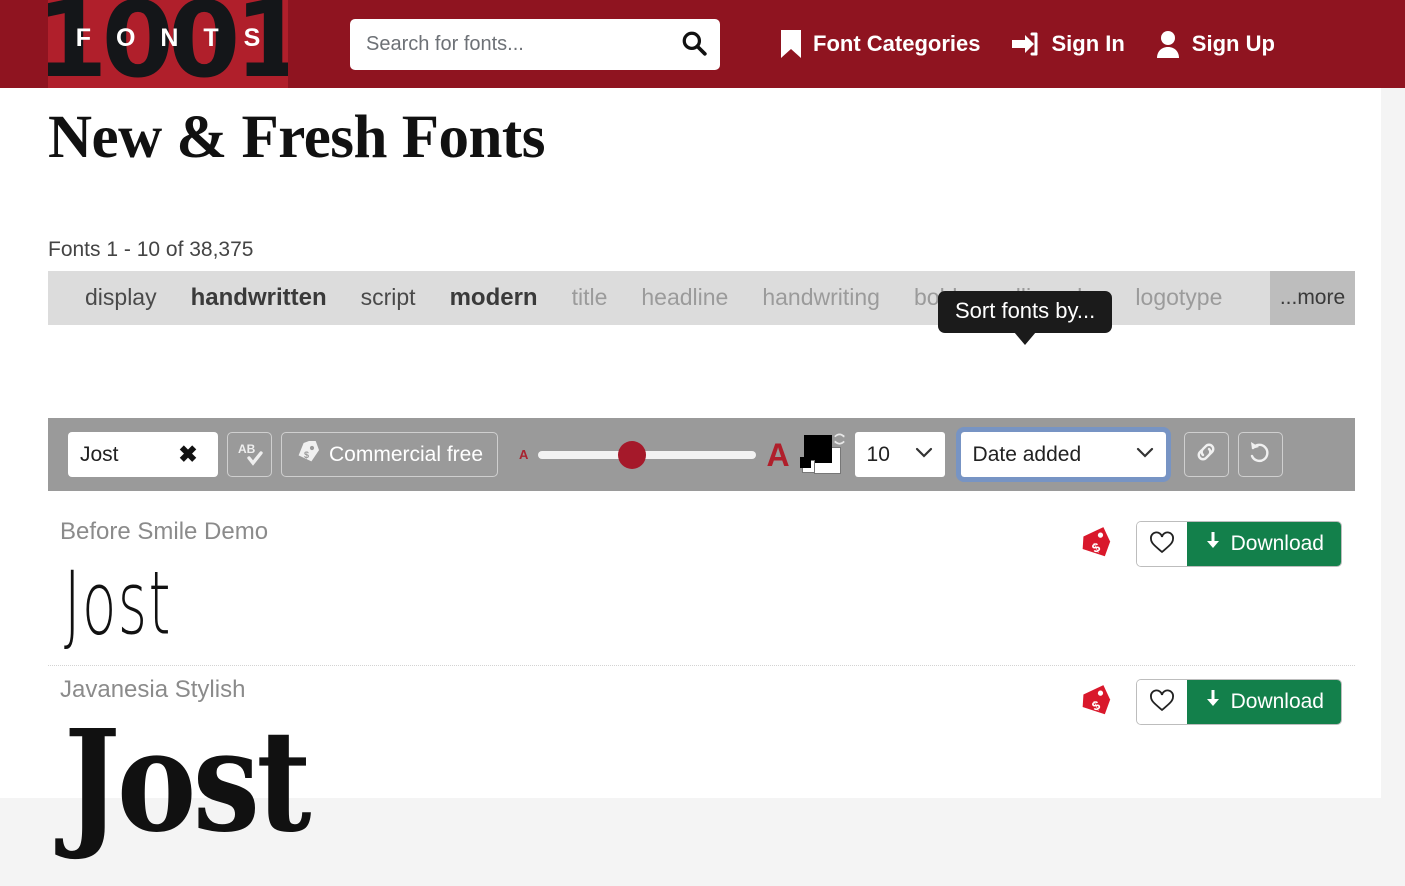 Image resolution: width=1405 pixels, height=886 pixels. Describe the element at coordinates (259, 298) in the screenshot. I see `tag-handwritten: handwritten` at that location.